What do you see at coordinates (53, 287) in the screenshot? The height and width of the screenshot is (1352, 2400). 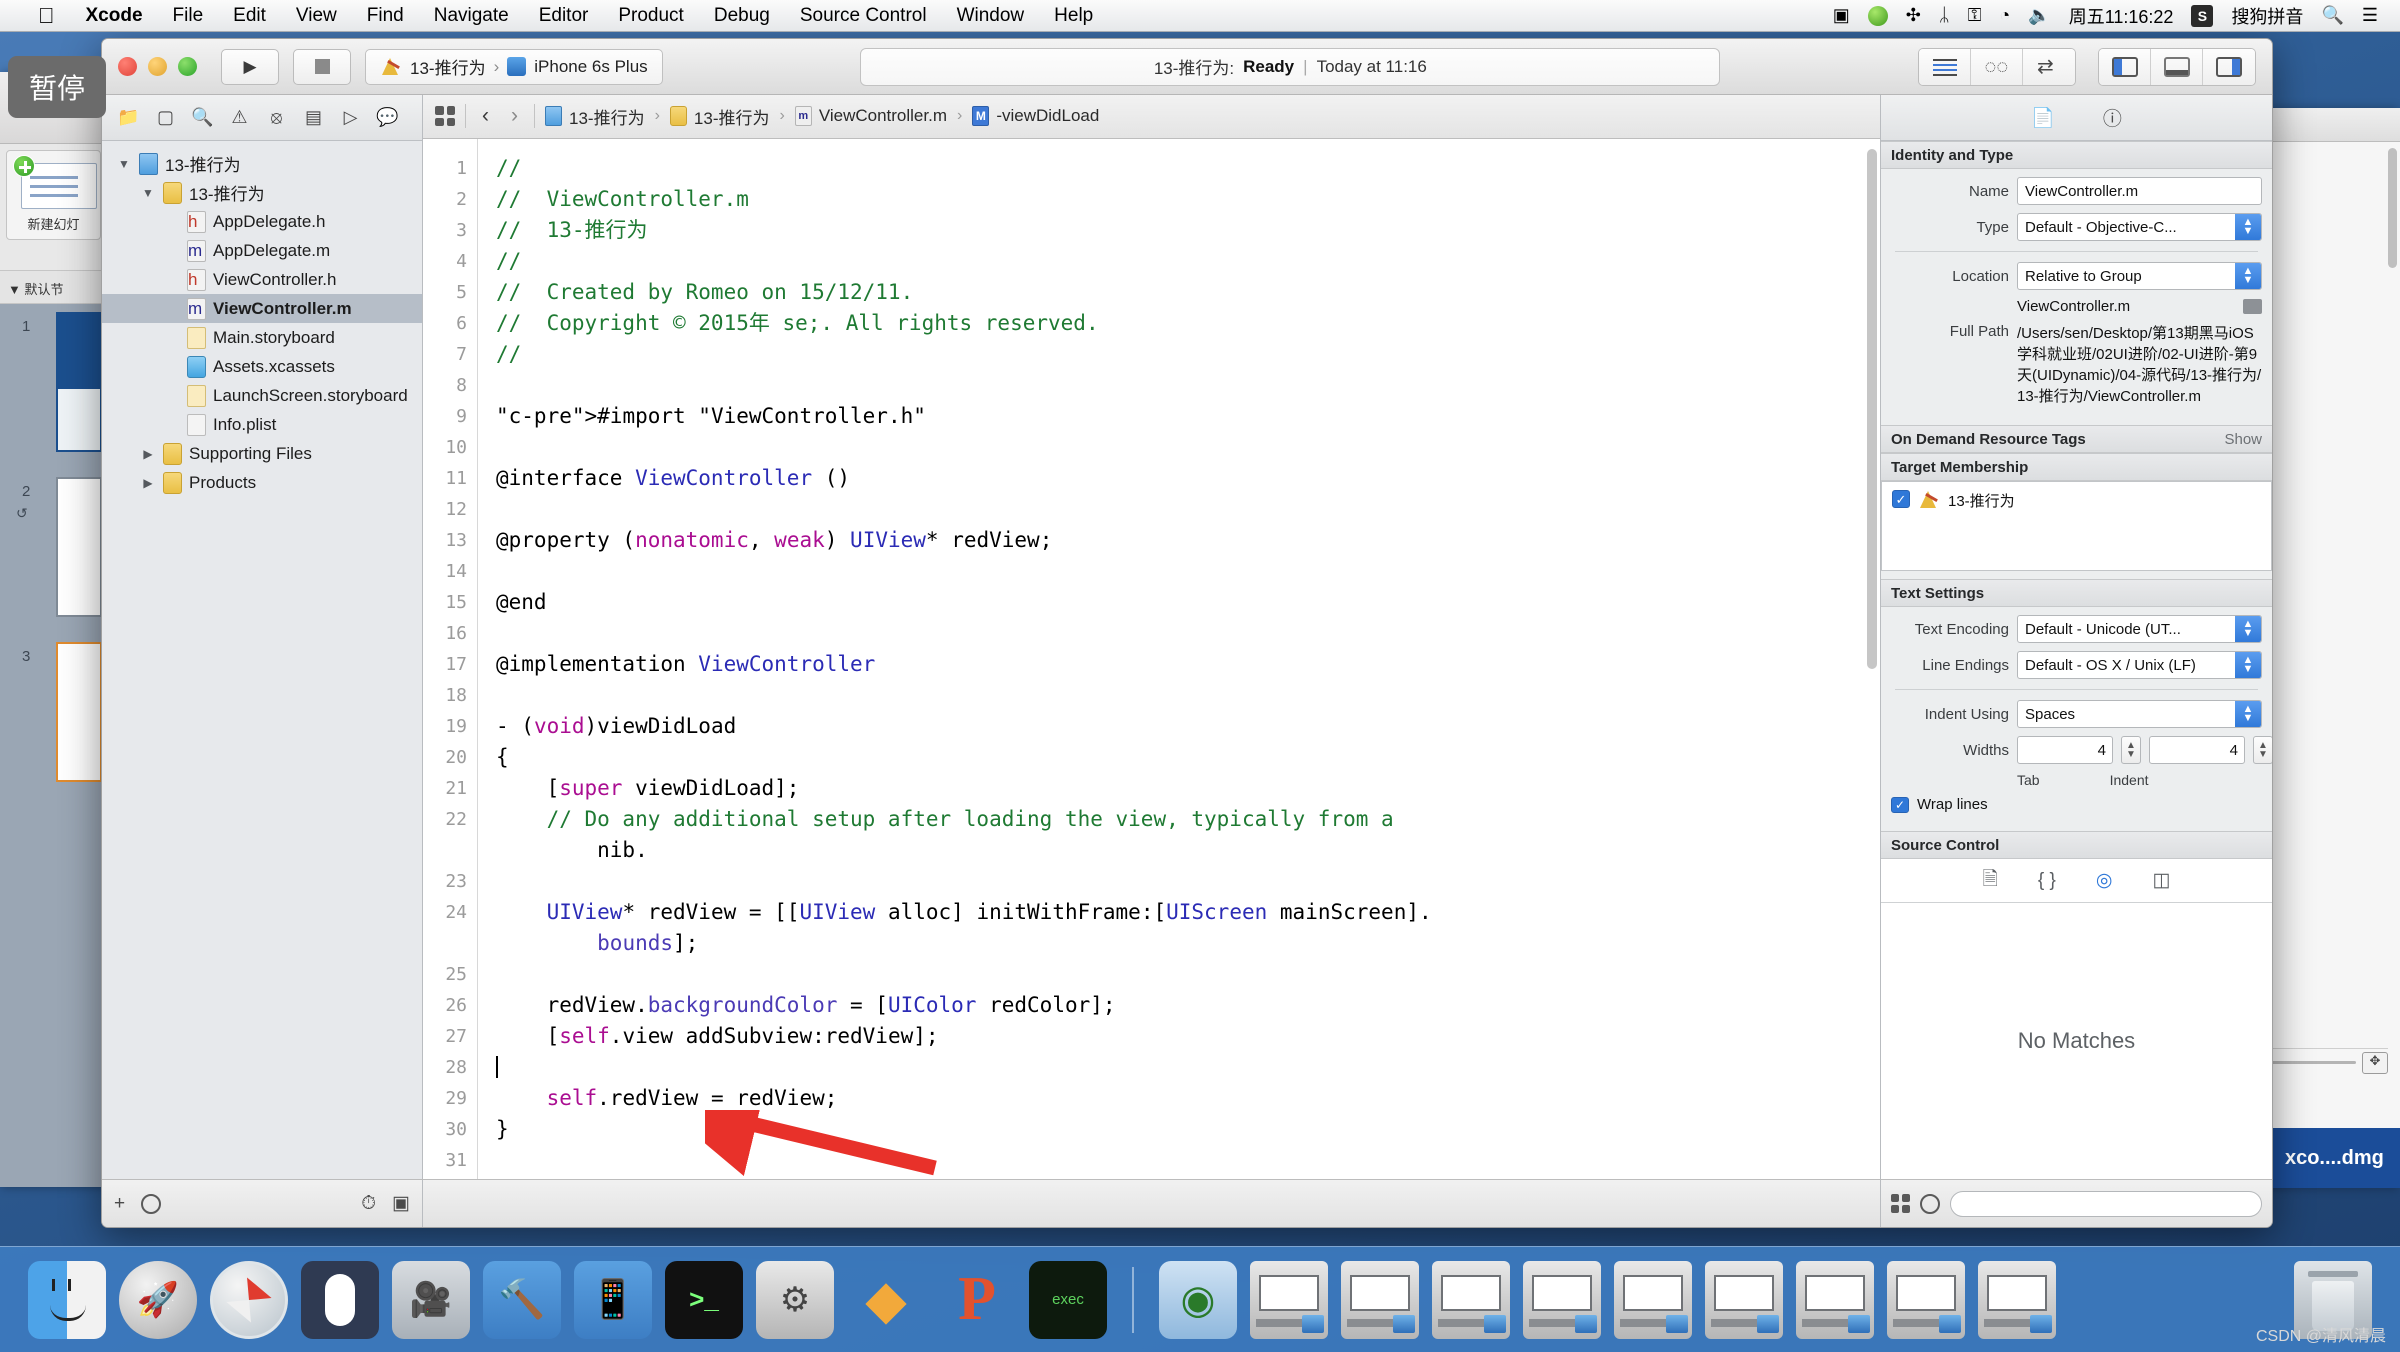 I see `keynote-section-header: ▼ 默认节` at bounding box center [53, 287].